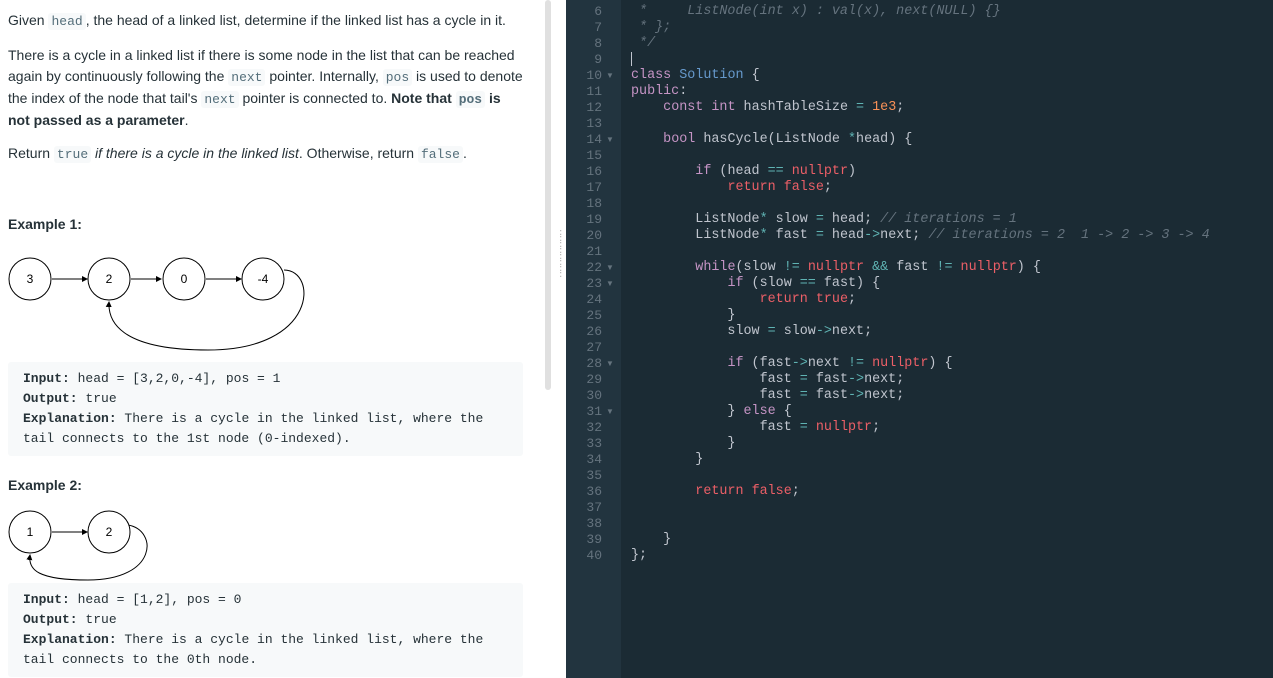 This screenshot has width=1273, height=678. I want to click on line-number: 7, so click(598, 27).